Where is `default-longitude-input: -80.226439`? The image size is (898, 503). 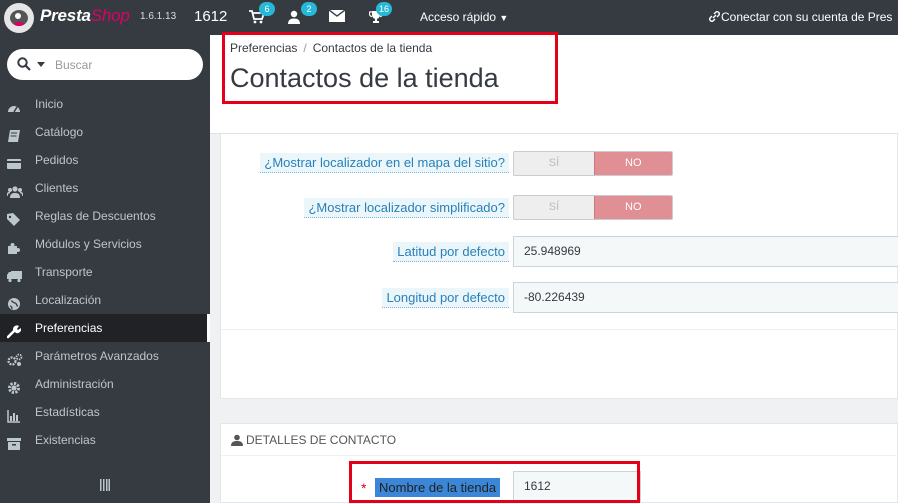
default-longitude-input: -80.226439 is located at coordinates (705, 297).